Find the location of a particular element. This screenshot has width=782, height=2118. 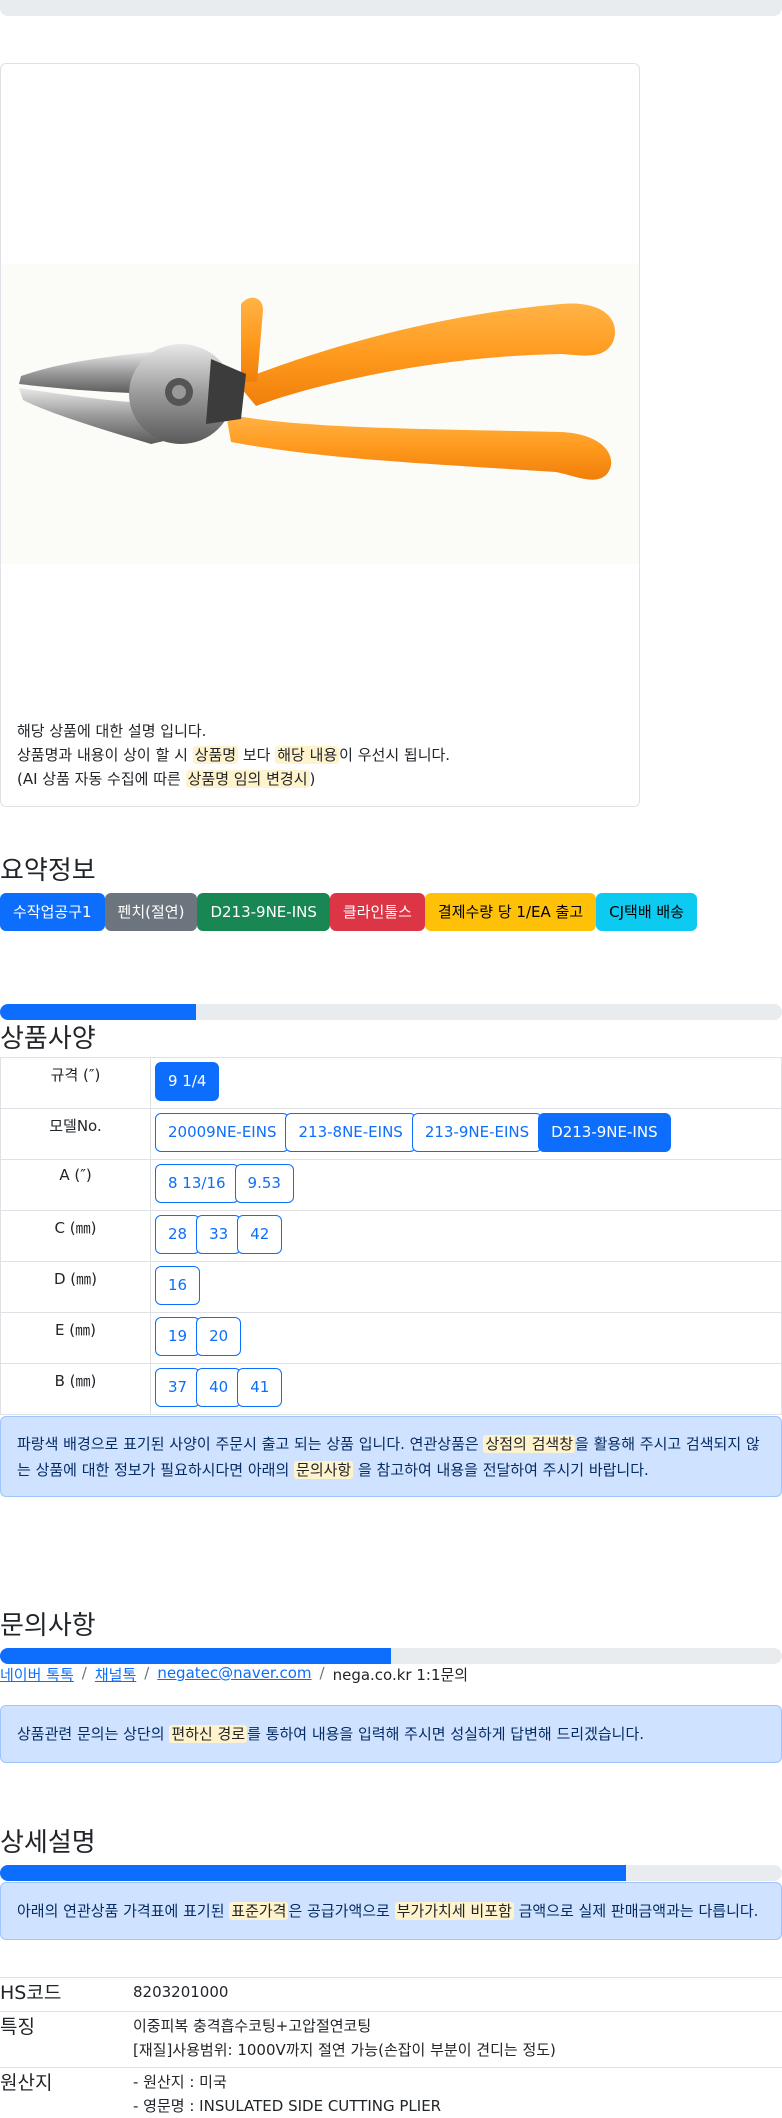

spec-options: 19 20 is located at coordinates (466, 1338).